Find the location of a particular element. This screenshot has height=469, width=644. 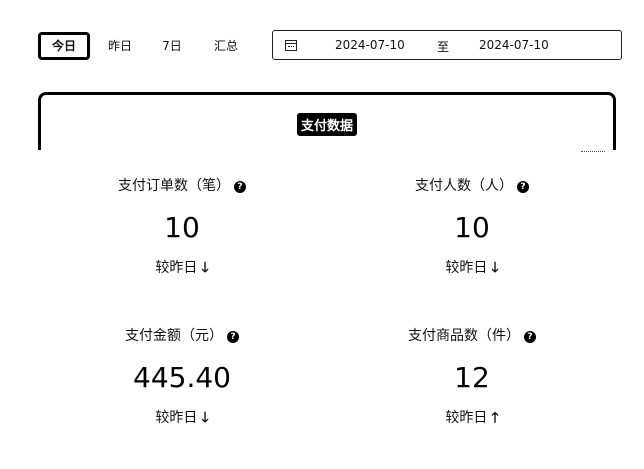

tab-7-days: 7日 is located at coordinates (172, 46).